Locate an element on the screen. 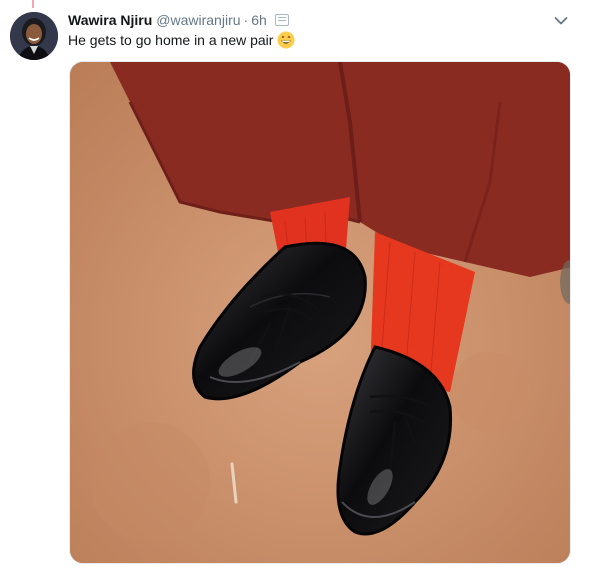 This screenshot has width=592, height=569. tweet-header: Wawira Njiru @wawiranjiru · 6h is located at coordinates (310, 20).